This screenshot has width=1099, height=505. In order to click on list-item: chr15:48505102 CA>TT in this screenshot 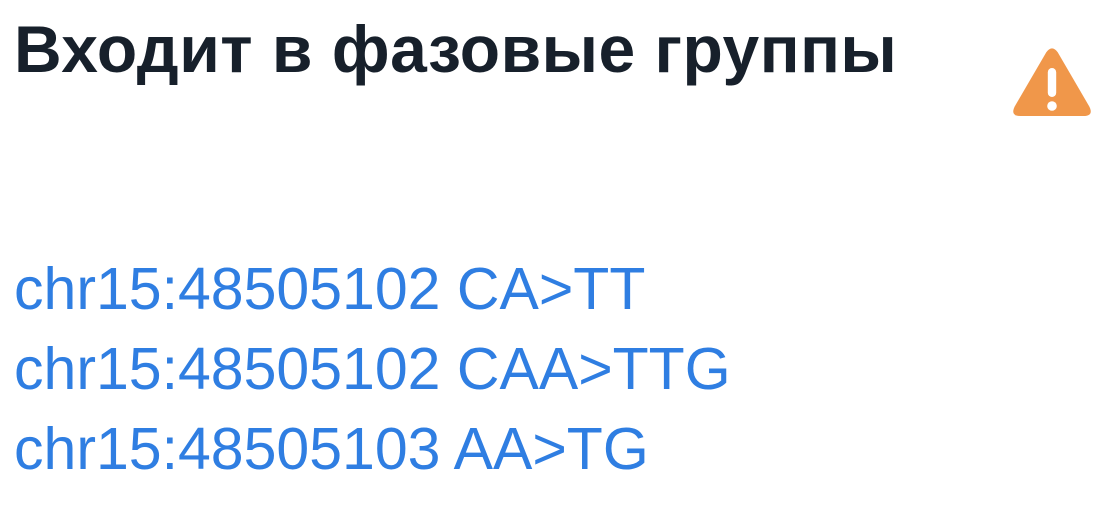, I will do `click(372, 289)`.